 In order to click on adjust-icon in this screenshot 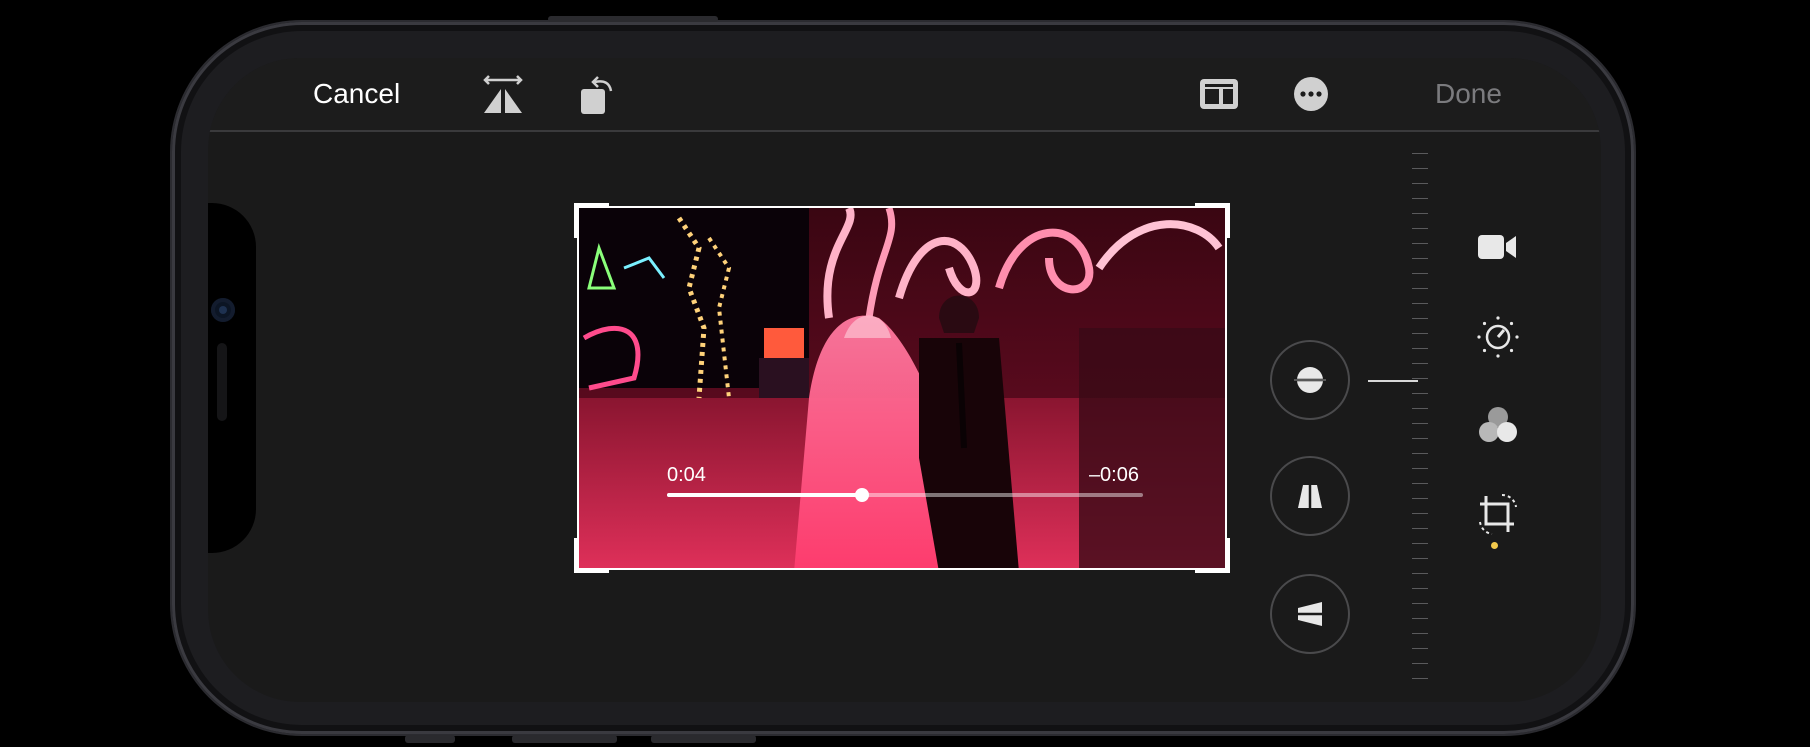, I will do `click(1498, 337)`.